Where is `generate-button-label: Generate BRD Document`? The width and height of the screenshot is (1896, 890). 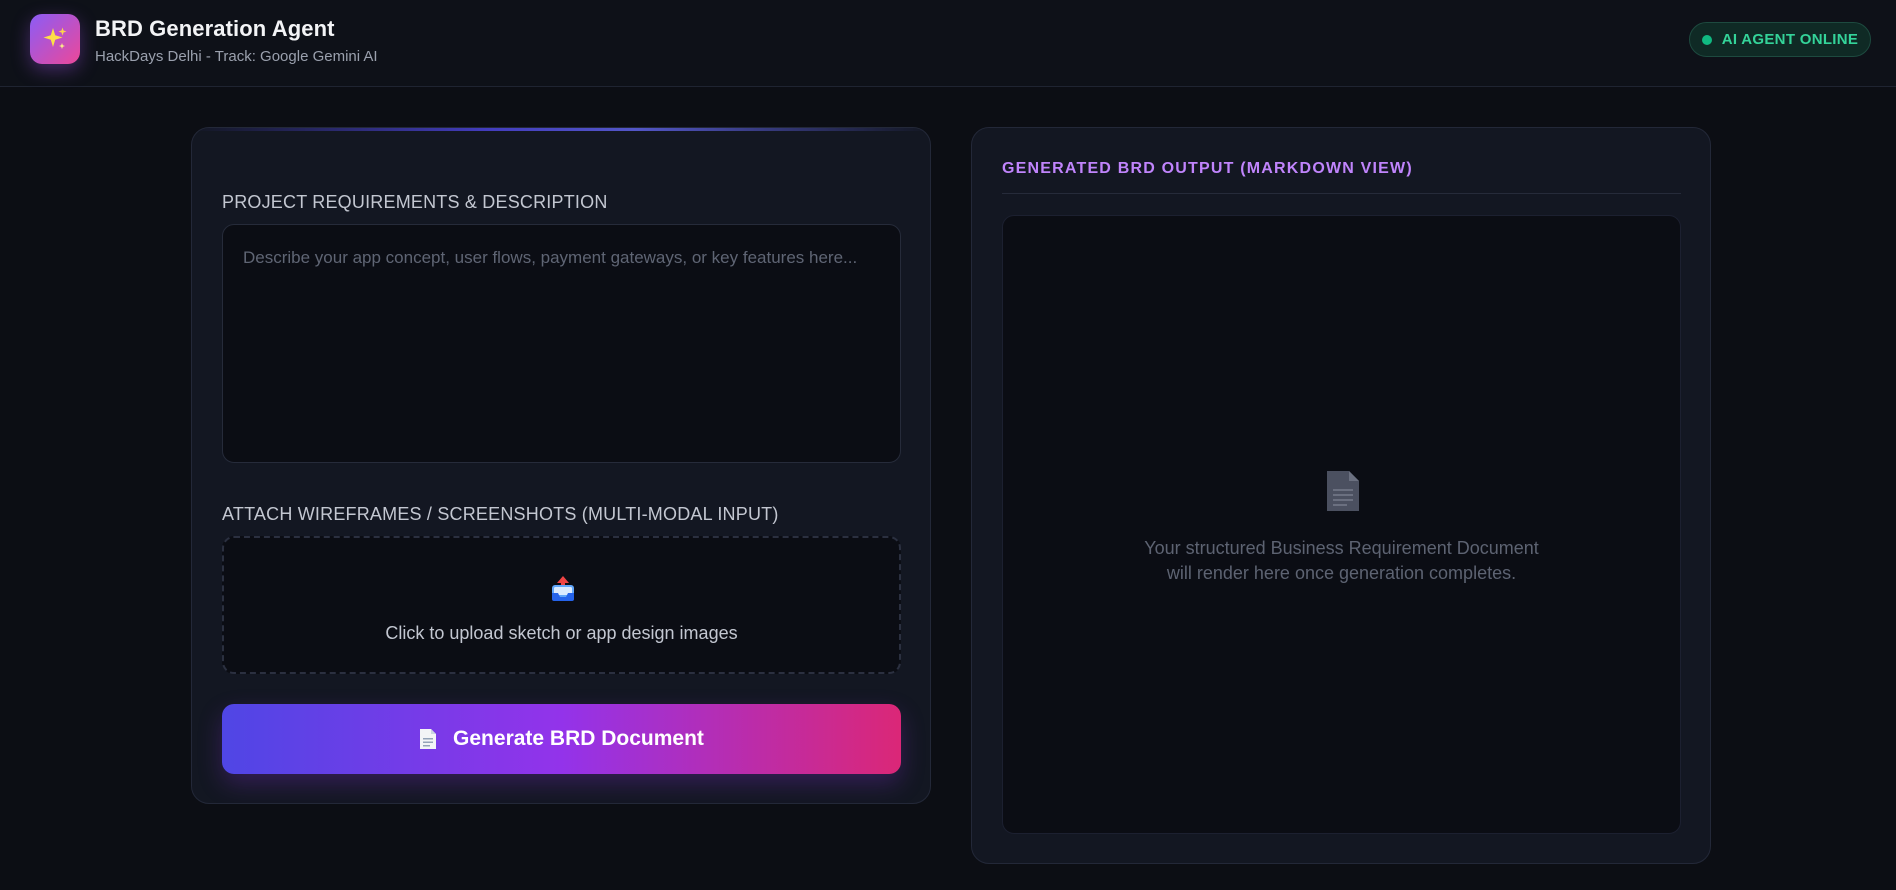
generate-button-label: Generate BRD Document is located at coordinates (578, 738).